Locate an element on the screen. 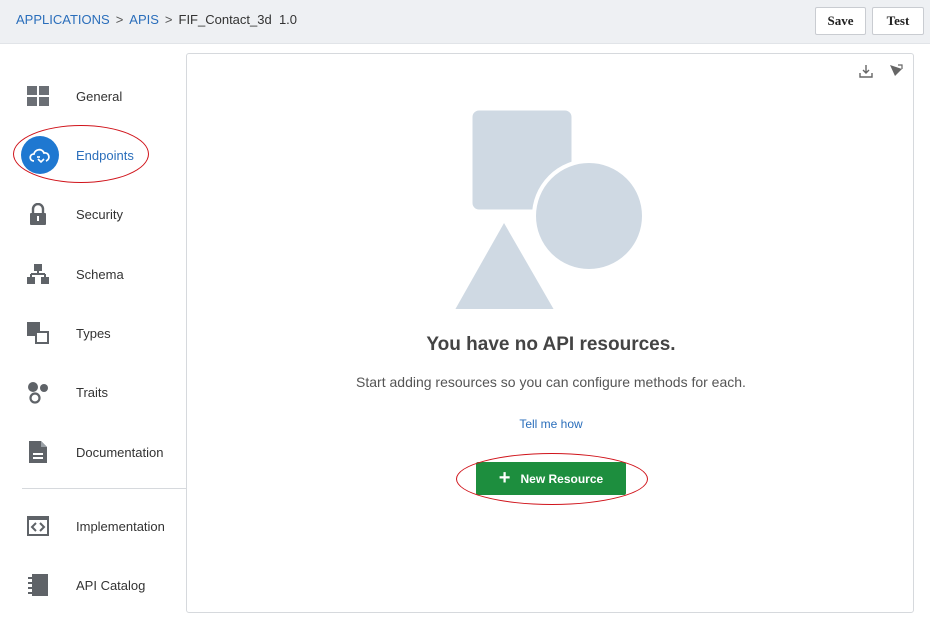 This screenshot has width=930, height=626. catalog-icon is located at coordinates (38, 585).